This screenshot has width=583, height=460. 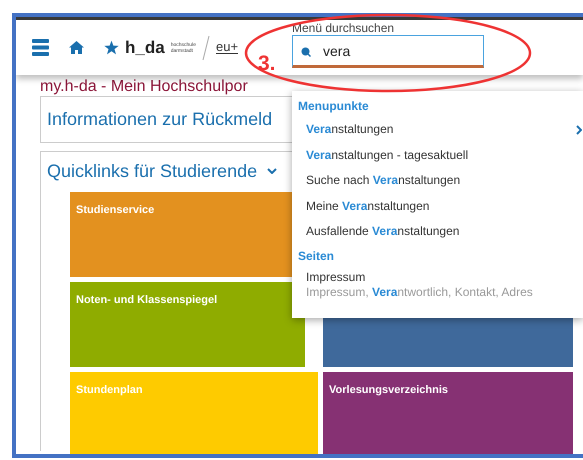 I want to click on chevron-icon, so click(x=272, y=171).